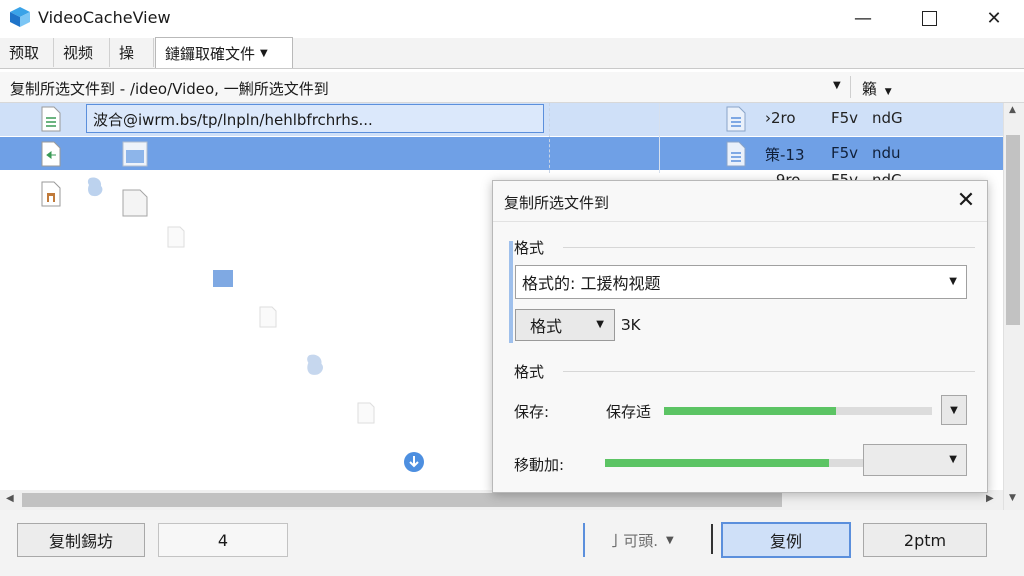 The width and height of the screenshot is (1024, 576). I want to click on tab-prefetch: 预取, so click(27, 52).